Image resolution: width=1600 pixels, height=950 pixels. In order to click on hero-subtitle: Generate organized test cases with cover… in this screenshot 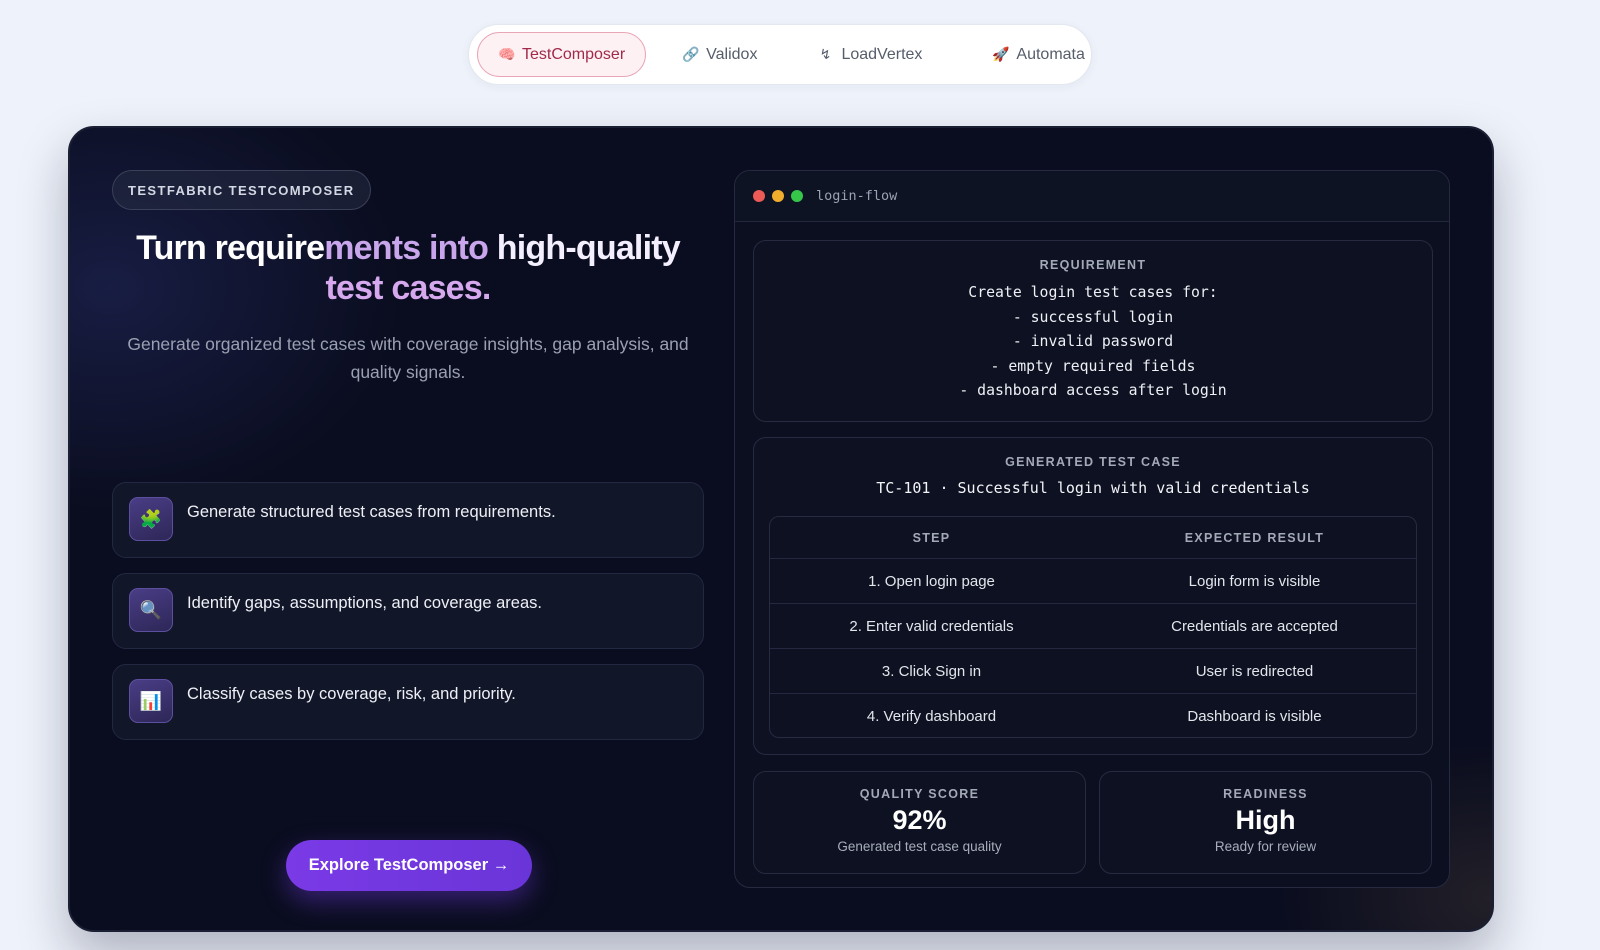, I will do `click(408, 358)`.